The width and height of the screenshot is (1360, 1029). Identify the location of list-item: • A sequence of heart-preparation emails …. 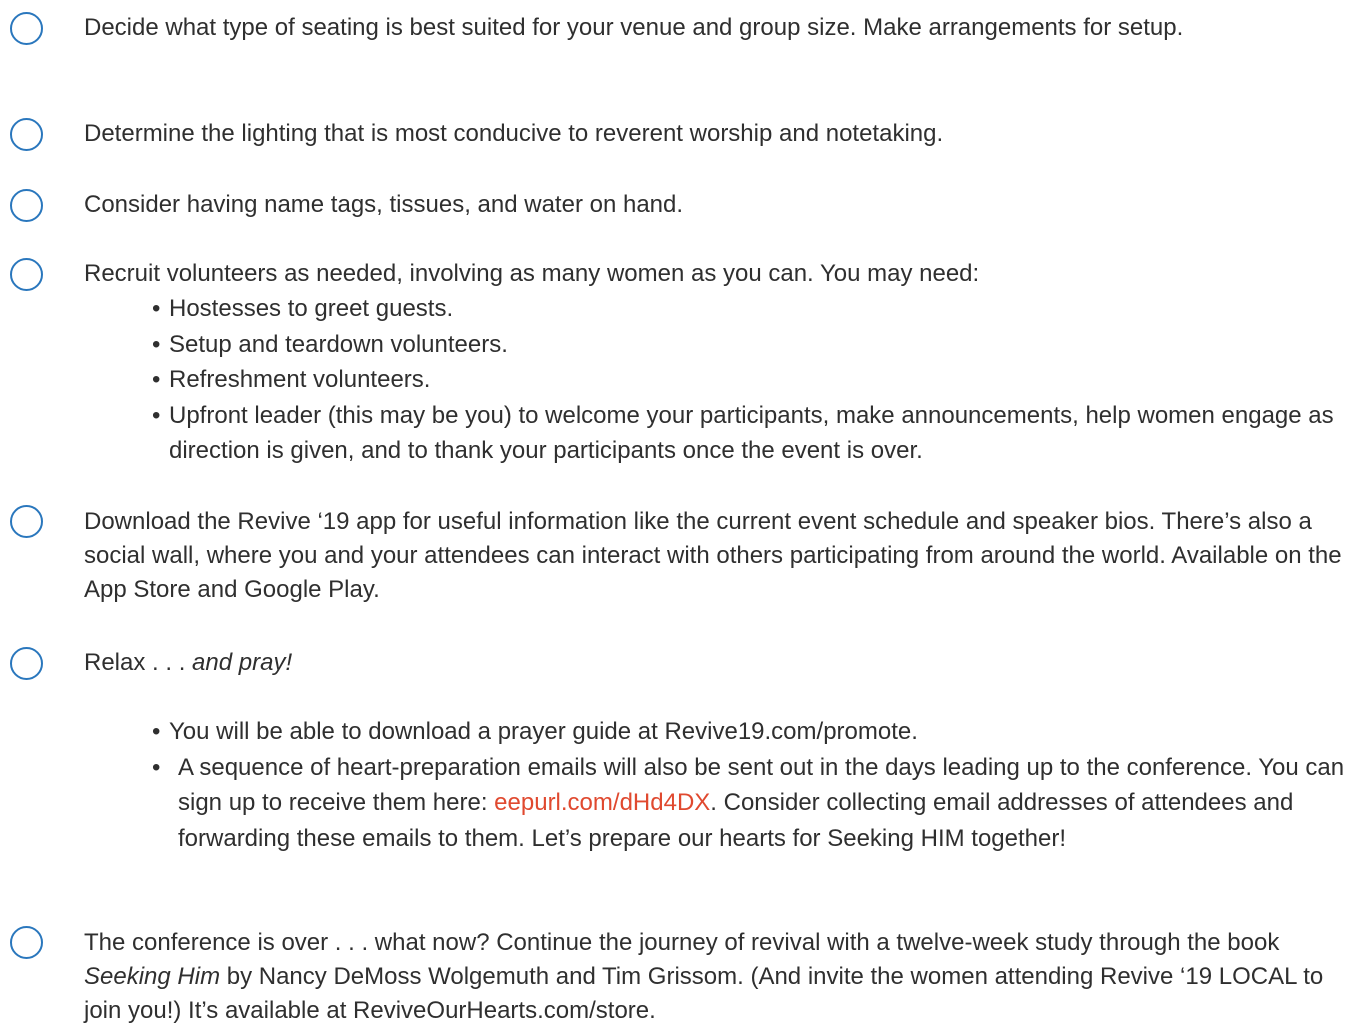
(748, 802).